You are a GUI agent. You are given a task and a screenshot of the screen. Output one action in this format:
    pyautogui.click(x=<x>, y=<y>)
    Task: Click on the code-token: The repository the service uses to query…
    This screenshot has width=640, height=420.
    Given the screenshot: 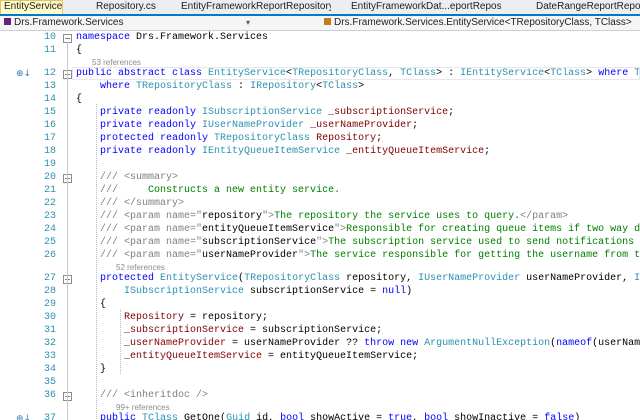 What is the action you would take?
    pyautogui.click(x=397, y=216)
    